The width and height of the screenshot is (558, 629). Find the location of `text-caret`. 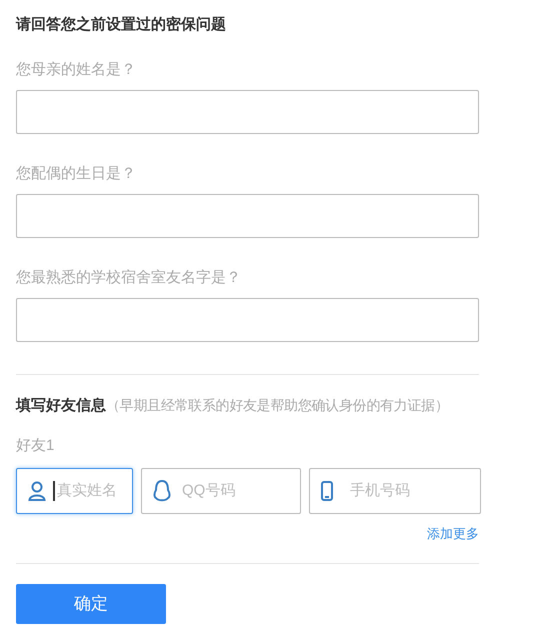

text-caret is located at coordinates (54, 490).